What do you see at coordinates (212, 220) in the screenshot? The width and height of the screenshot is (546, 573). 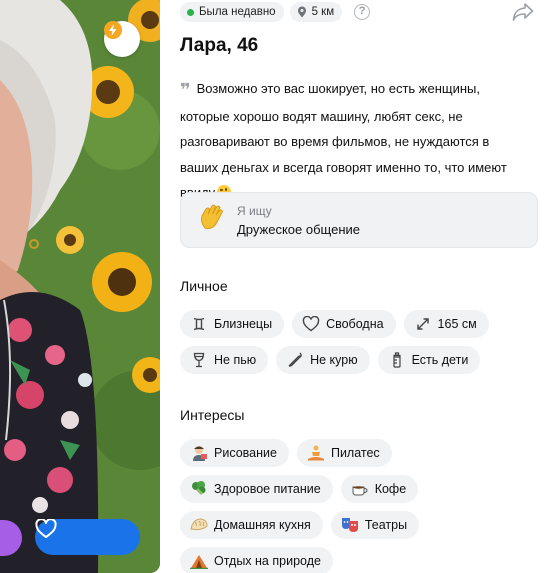 I see `waving-hand-icon` at bounding box center [212, 220].